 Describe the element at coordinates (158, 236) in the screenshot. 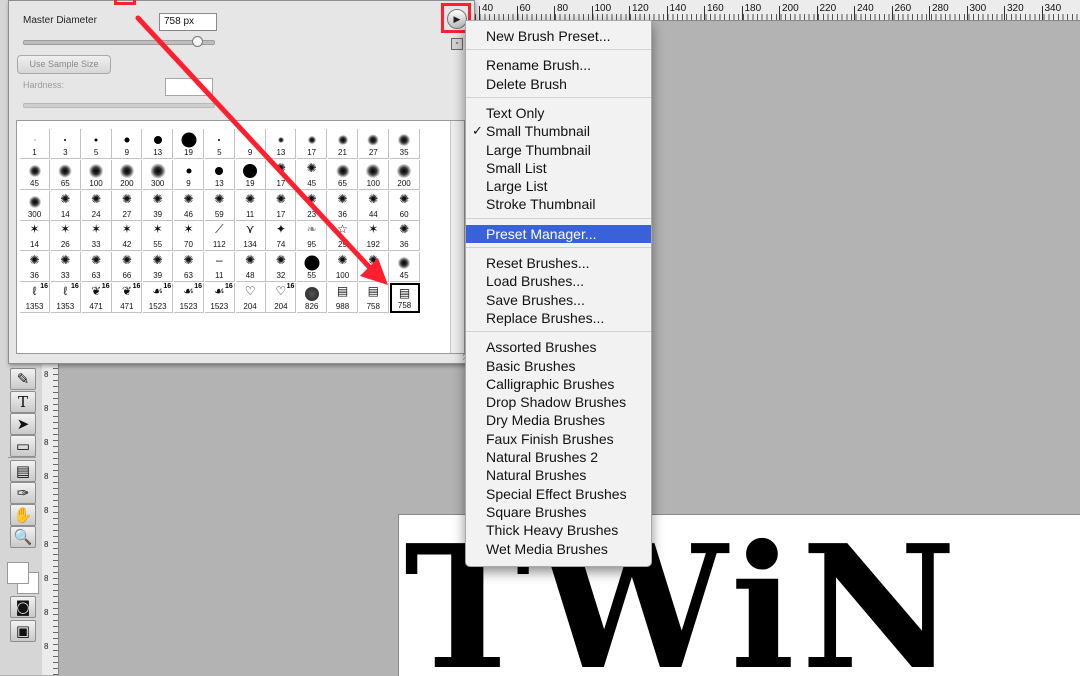

I see `brush-preset-55: ✶ 55` at that location.